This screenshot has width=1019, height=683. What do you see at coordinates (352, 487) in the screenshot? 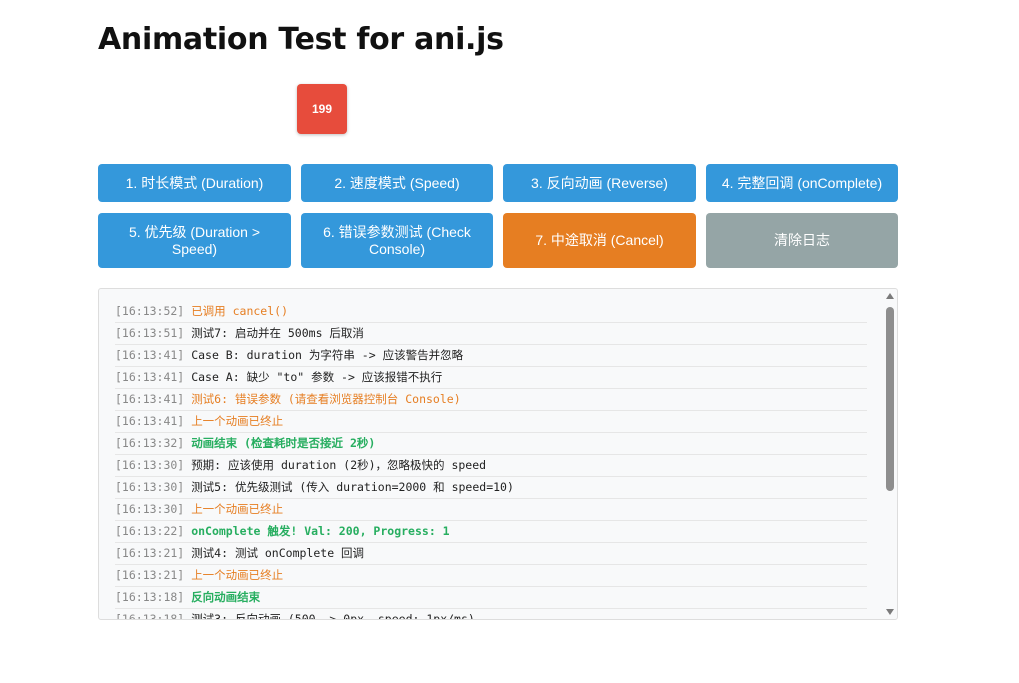
I see `log-message: 测试5: 优先级测试 (传入 duration=2000 和 speed=10)` at bounding box center [352, 487].